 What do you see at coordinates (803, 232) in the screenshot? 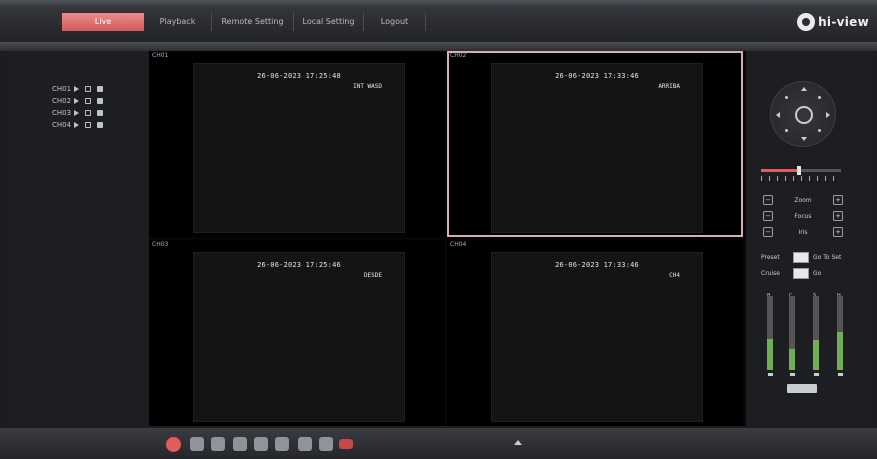
I see `iris-label: Iris` at bounding box center [803, 232].